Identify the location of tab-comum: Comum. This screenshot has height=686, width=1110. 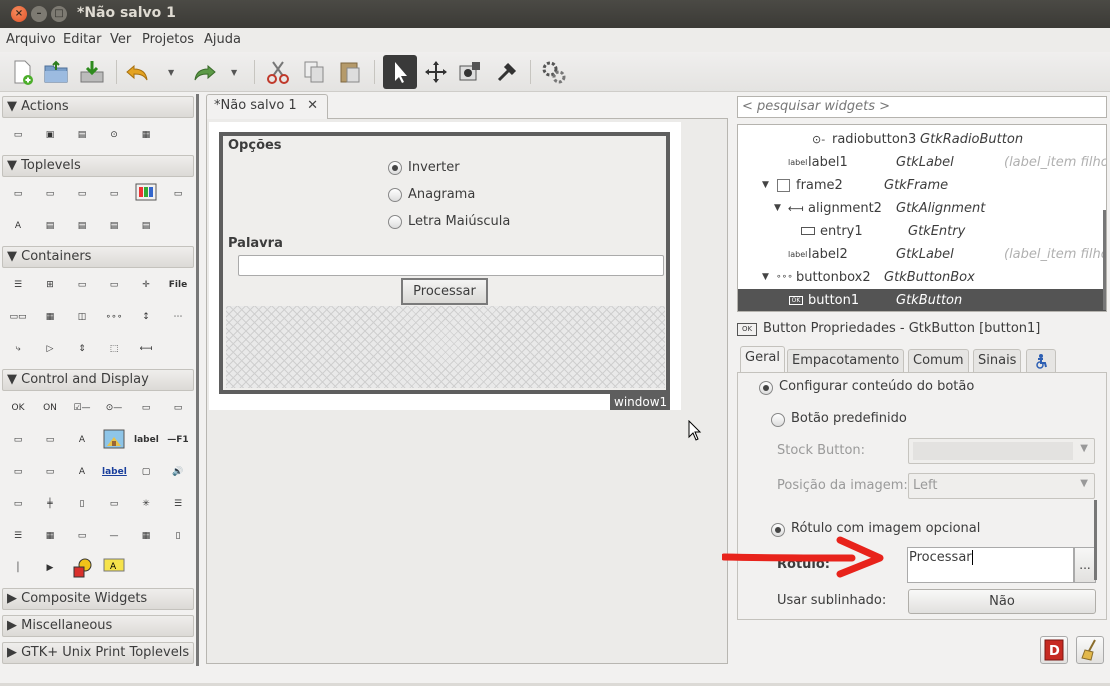
(938, 361).